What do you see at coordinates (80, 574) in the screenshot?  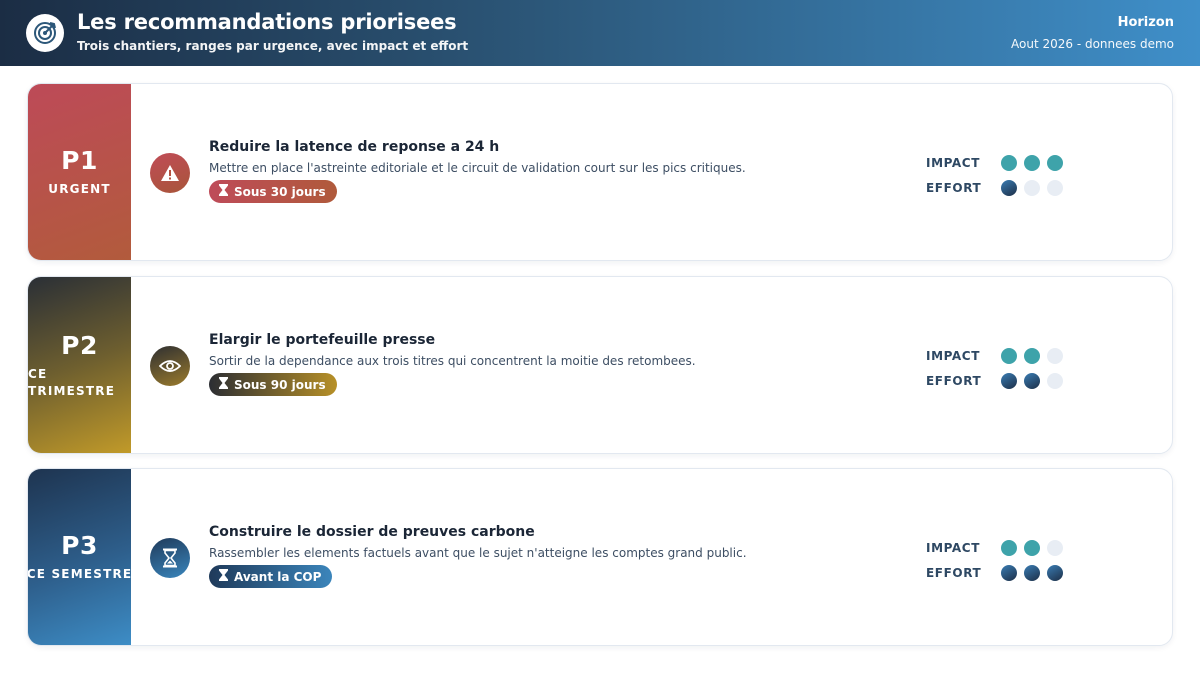 I see `priority-label: CE SEMESTRE` at bounding box center [80, 574].